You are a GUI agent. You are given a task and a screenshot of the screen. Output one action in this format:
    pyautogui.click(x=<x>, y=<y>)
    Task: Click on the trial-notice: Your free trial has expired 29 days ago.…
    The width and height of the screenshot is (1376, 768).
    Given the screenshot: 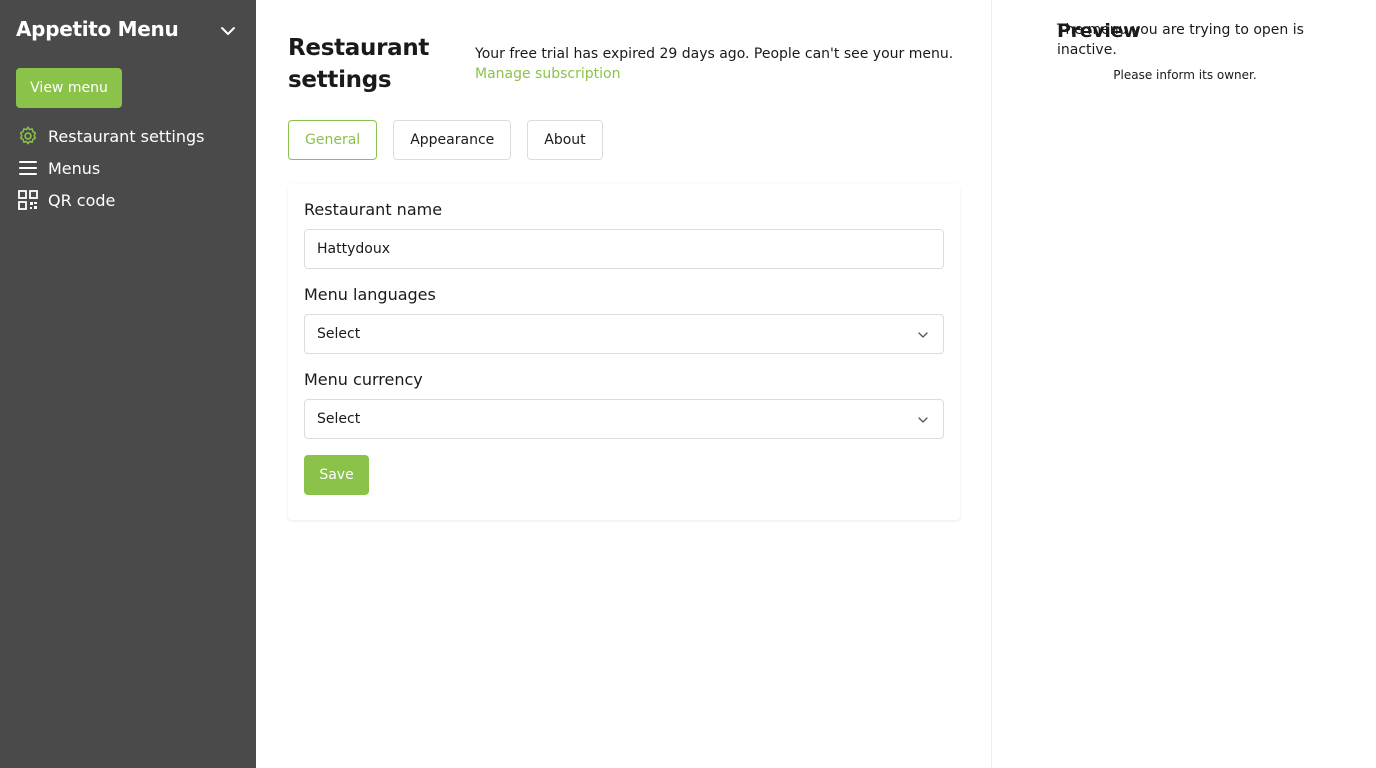 What is the action you would take?
    pyautogui.click(x=725, y=64)
    